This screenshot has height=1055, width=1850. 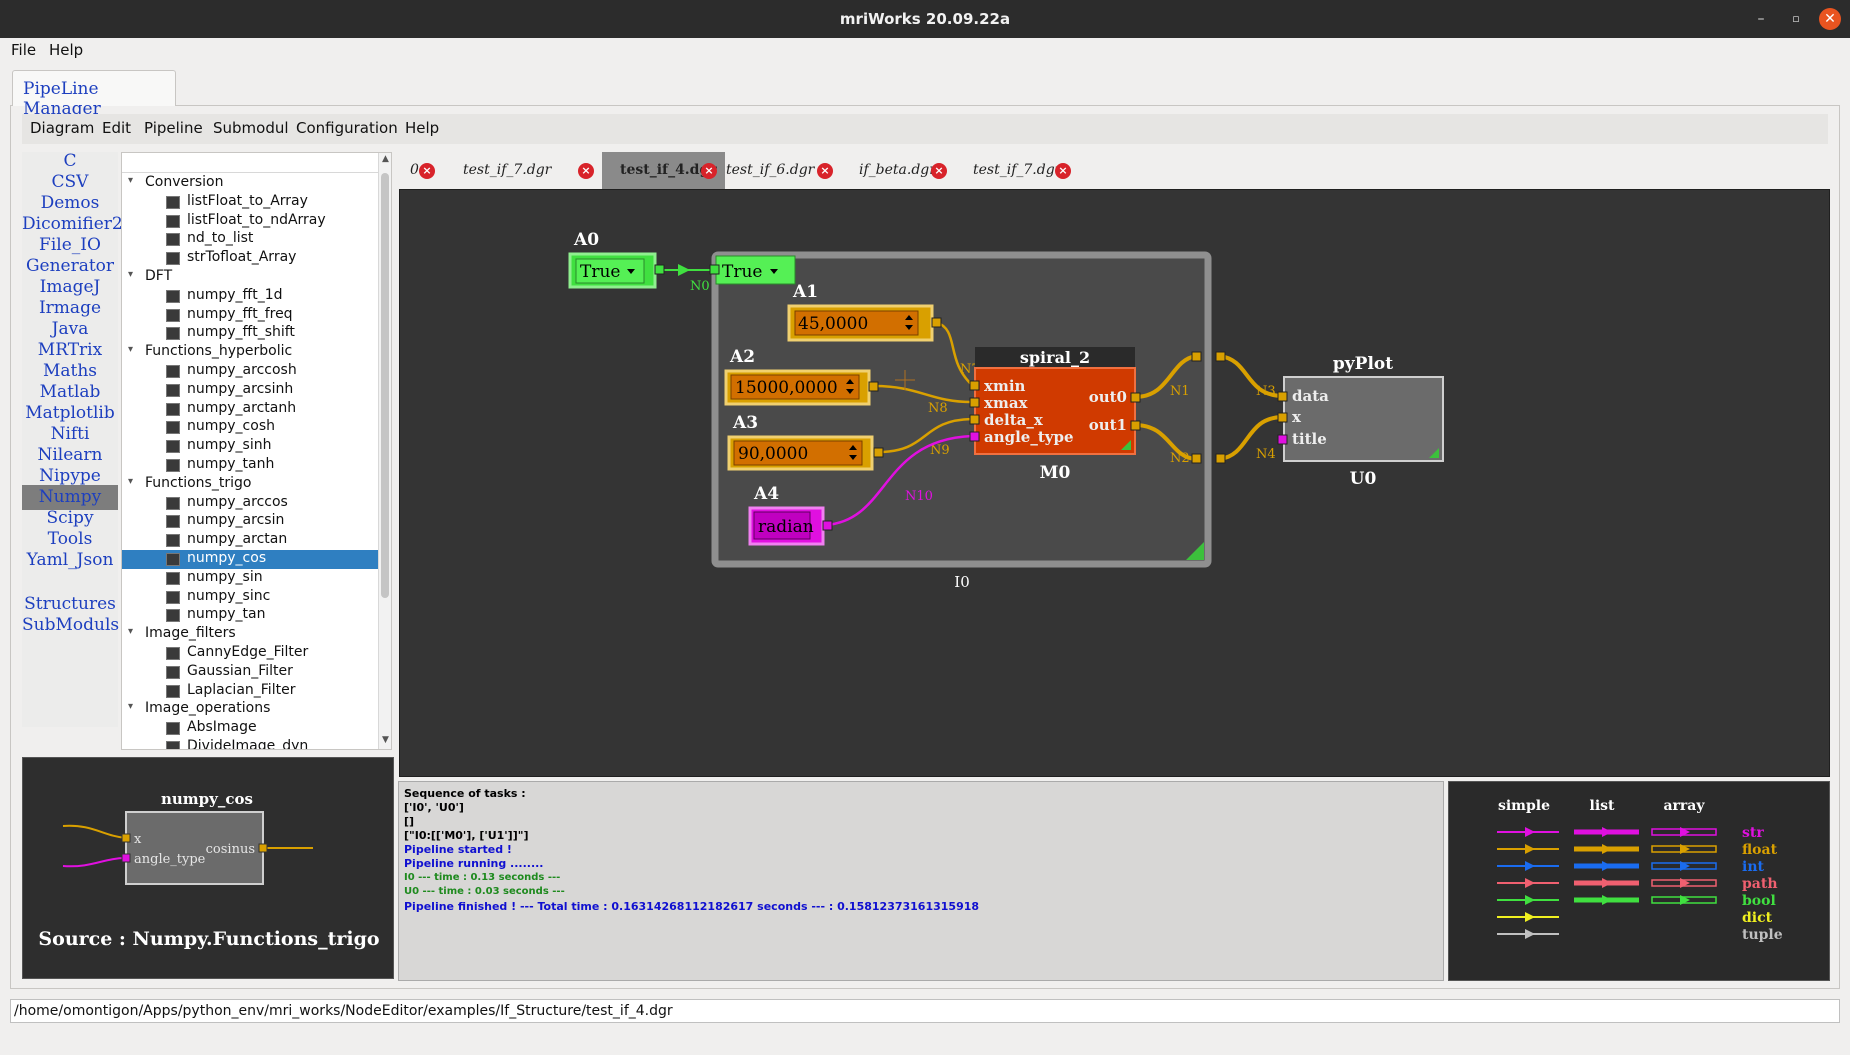 What do you see at coordinates (250, 503) in the screenshot?
I see `tree-item: numpy_arccos` at bounding box center [250, 503].